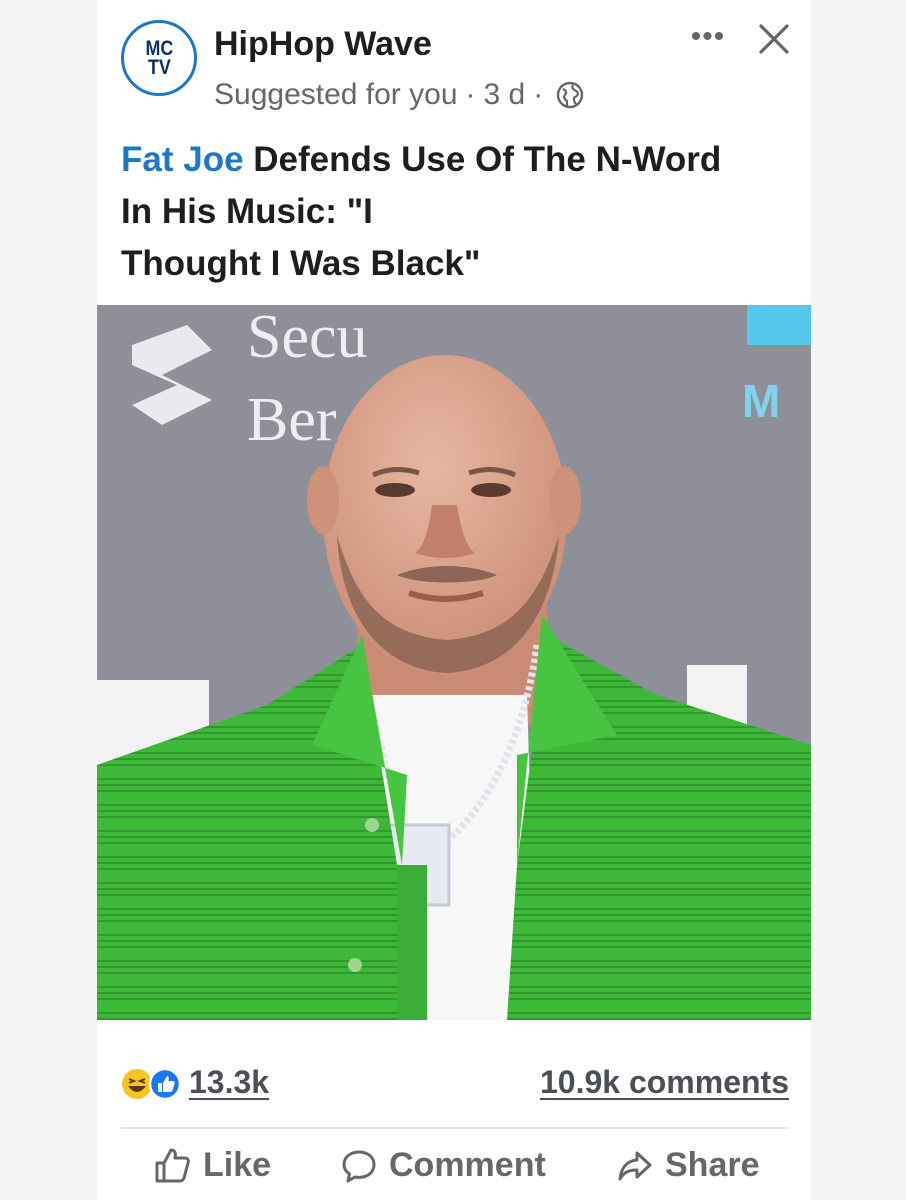 This screenshot has width=906, height=1200. I want to click on share-button: Share, so click(688, 1165).